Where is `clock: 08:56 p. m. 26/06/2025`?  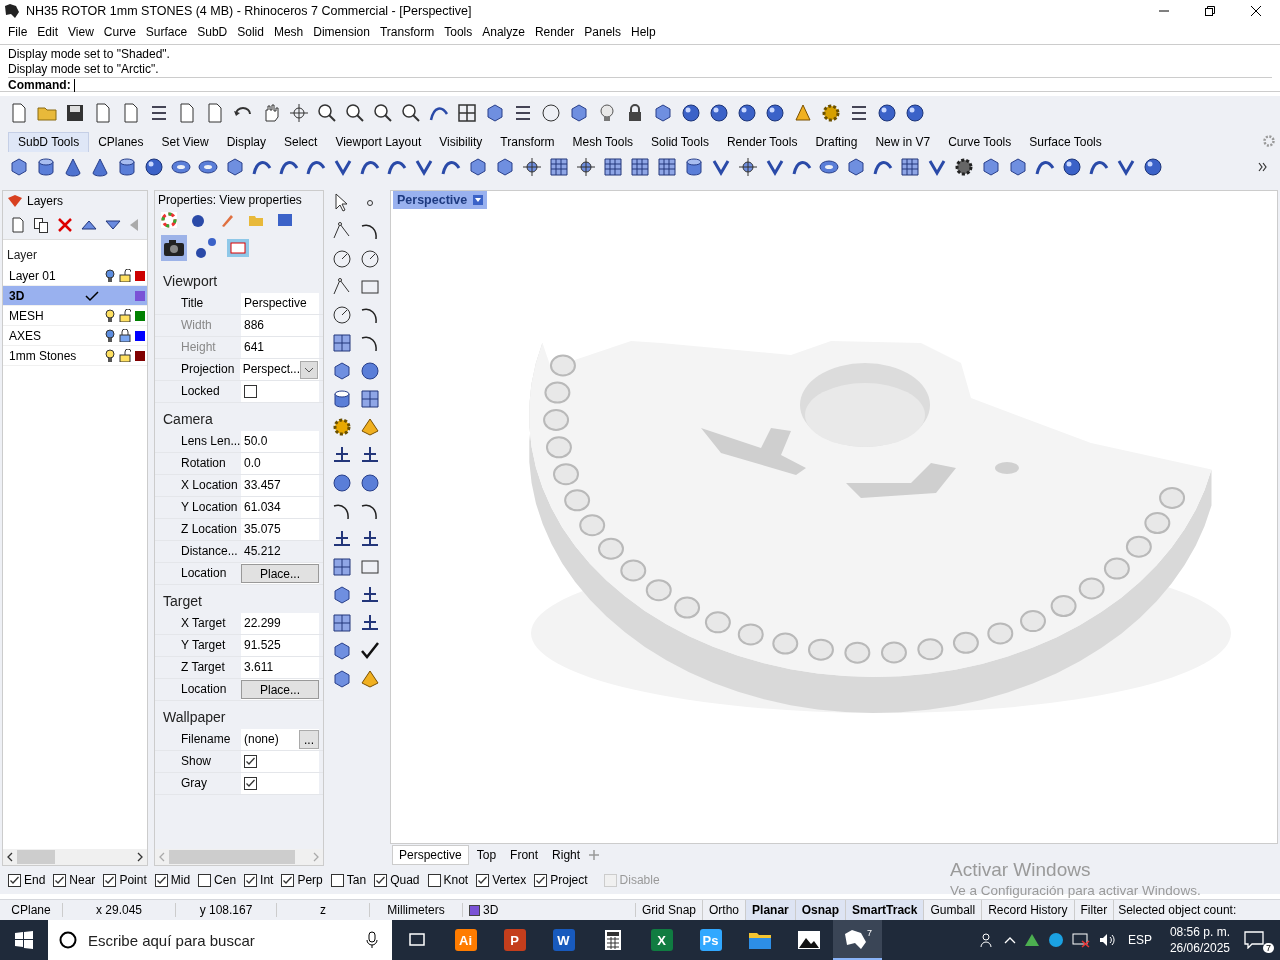
clock: 08:56 p. m. 26/06/2025 is located at coordinates (1199, 940).